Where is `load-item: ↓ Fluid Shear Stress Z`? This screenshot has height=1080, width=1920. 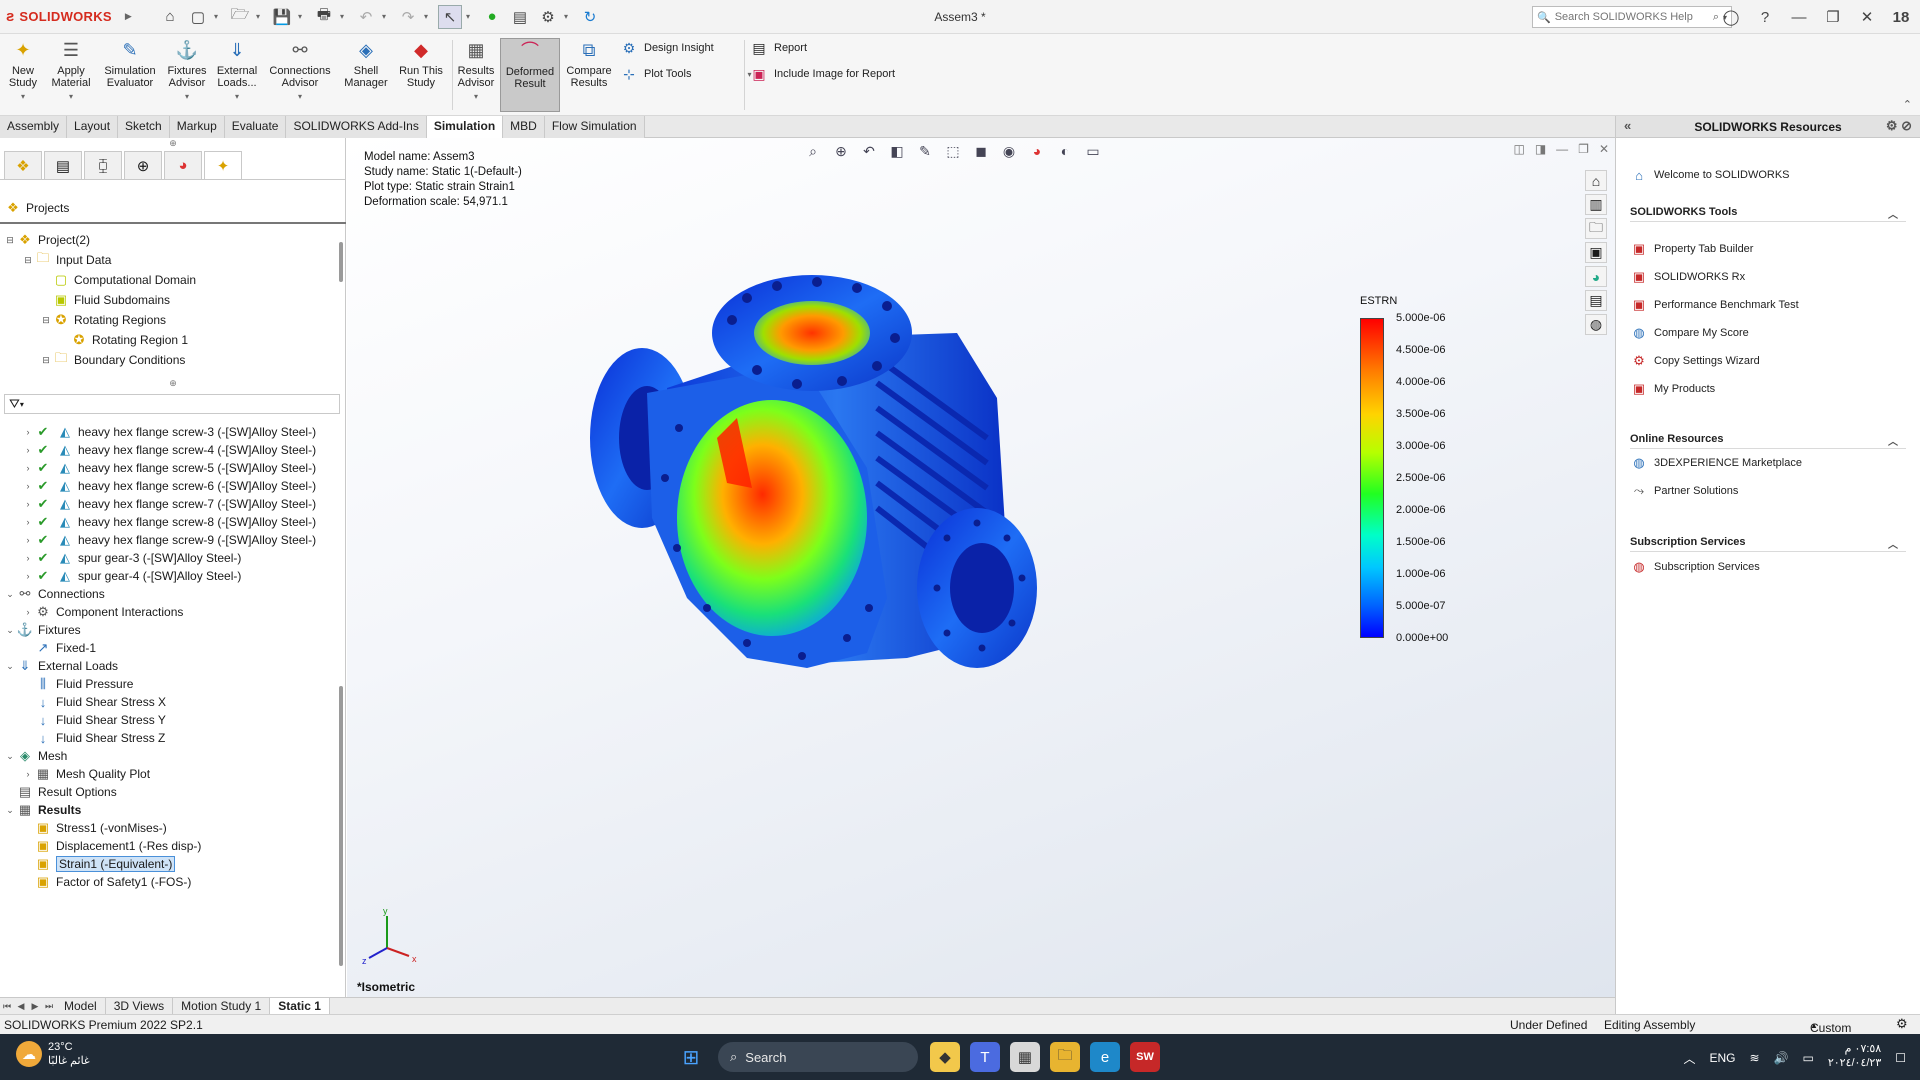
load-item: ↓ Fluid Shear Stress Z is located at coordinates (94, 738).